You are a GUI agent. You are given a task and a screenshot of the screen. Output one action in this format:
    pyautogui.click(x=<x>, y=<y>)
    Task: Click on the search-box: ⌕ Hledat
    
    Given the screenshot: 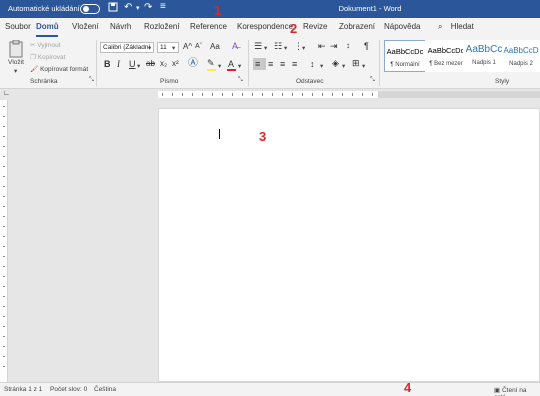 What is the action you would take?
    pyautogui.click(x=456, y=27)
    